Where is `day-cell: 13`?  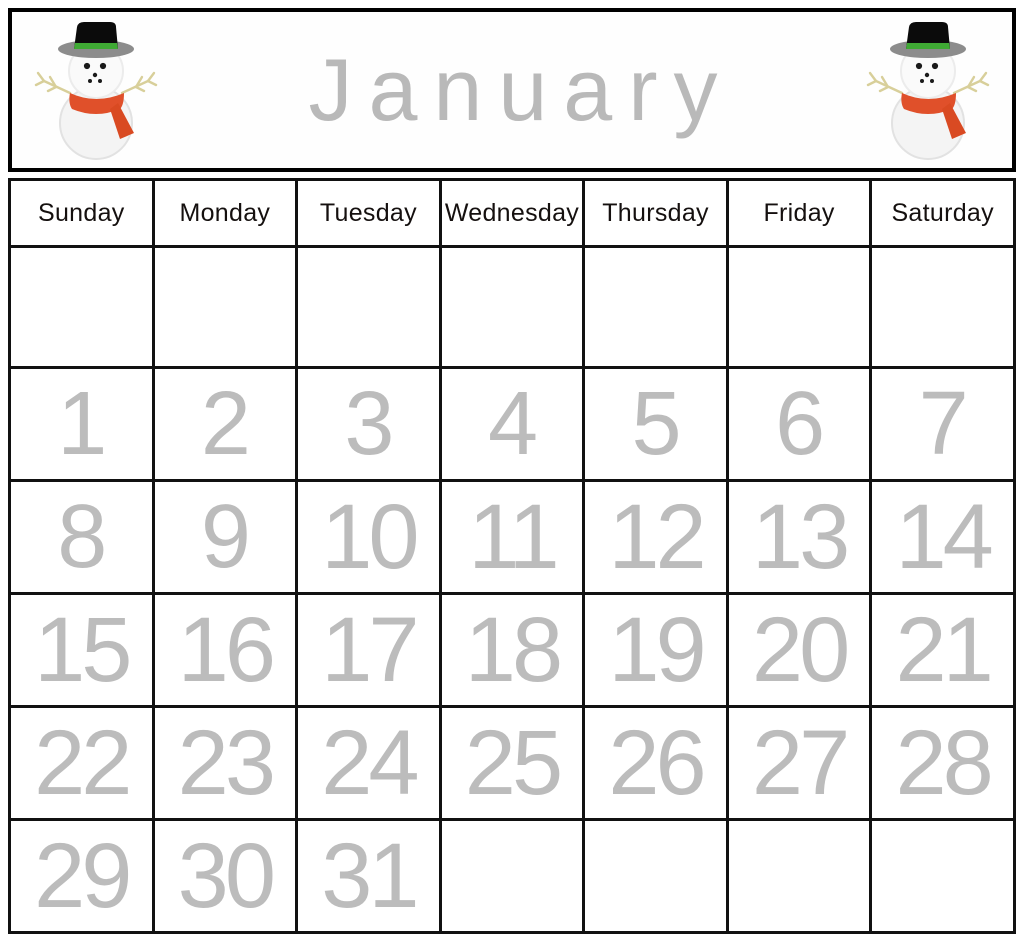 day-cell: 13 is located at coordinates (799, 537).